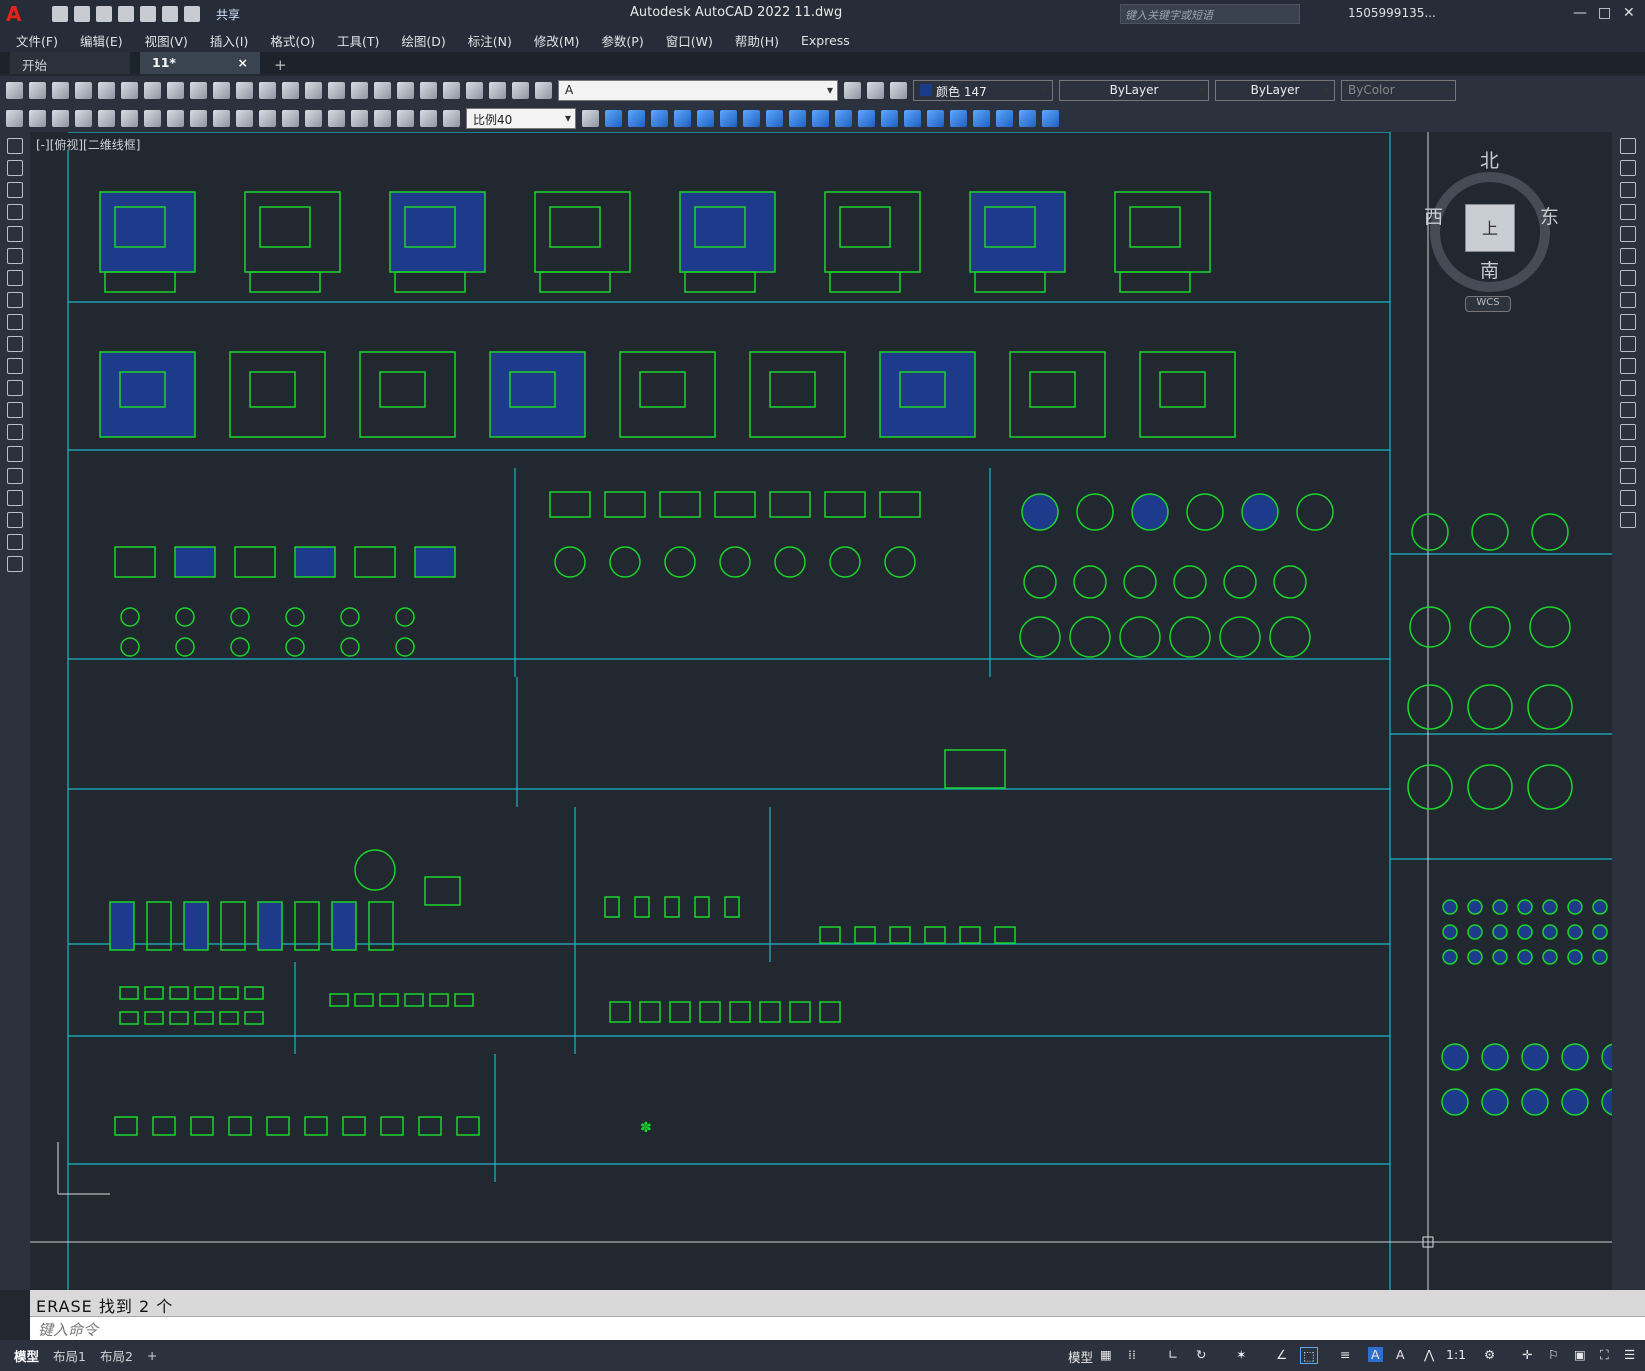  I want to click on menu-item-9: 参数(P), so click(622, 40).